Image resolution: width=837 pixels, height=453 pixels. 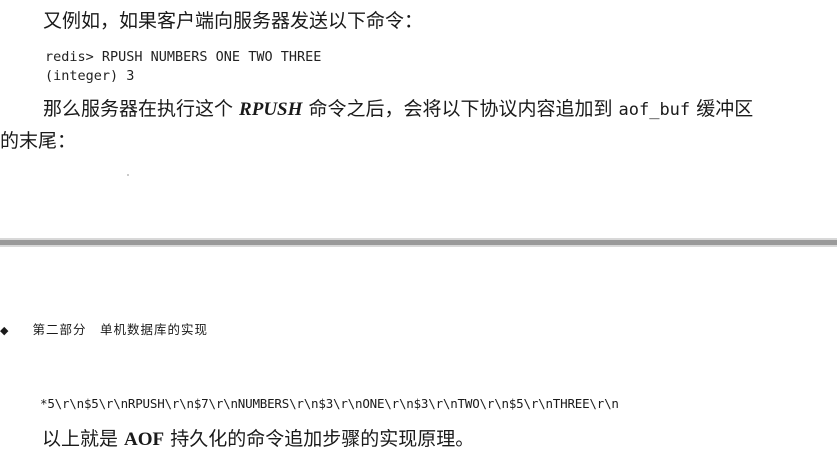 I want to click on intro-paragraph: 又例如，如果客户端向服务器发送以下命令：, so click(x=233, y=21).